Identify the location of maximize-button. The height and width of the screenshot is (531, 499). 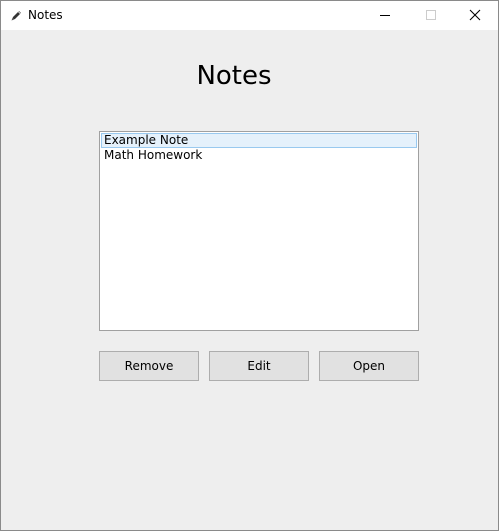
(431, 15).